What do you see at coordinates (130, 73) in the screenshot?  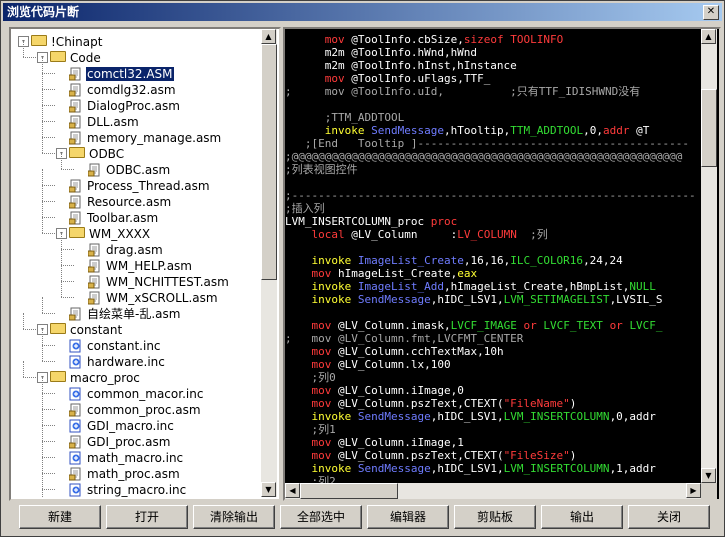 I see `tree-item-label: comctl32.ASM` at bounding box center [130, 73].